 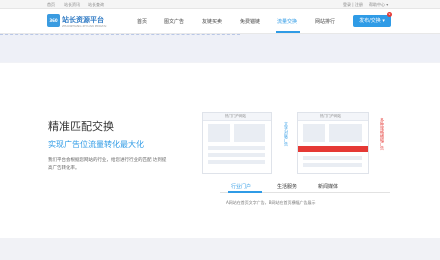 I want to click on tab-industry-portal: 行业门户, so click(x=241, y=186).